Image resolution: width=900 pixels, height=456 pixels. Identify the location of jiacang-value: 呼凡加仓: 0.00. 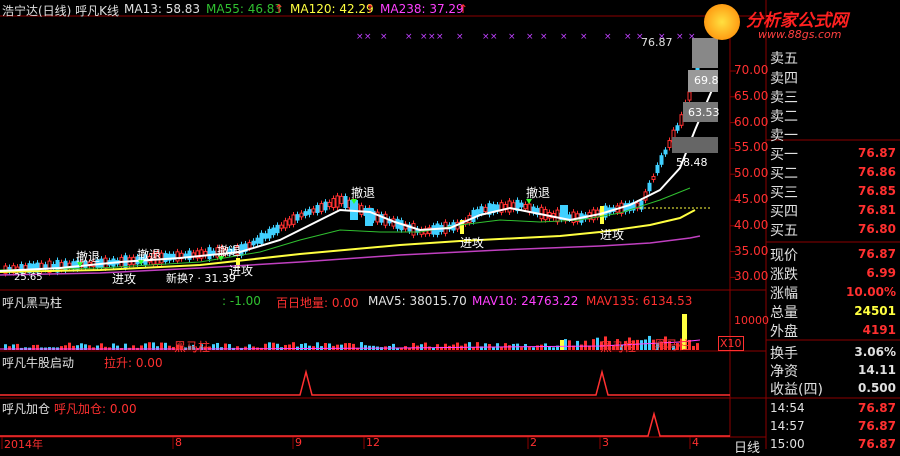
(95, 409).